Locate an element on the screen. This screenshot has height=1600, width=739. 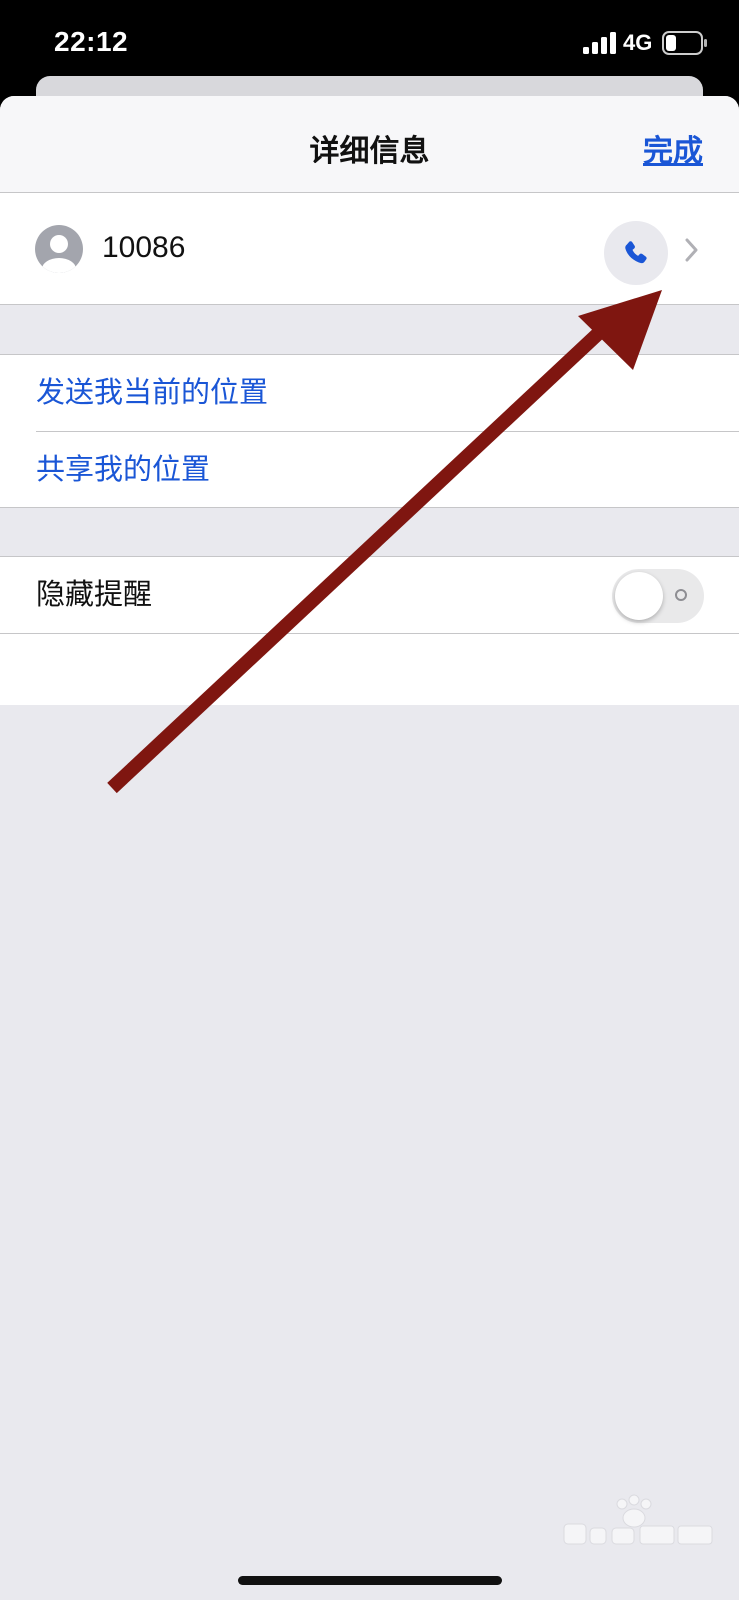
avatar-icon is located at coordinates (59, 249).